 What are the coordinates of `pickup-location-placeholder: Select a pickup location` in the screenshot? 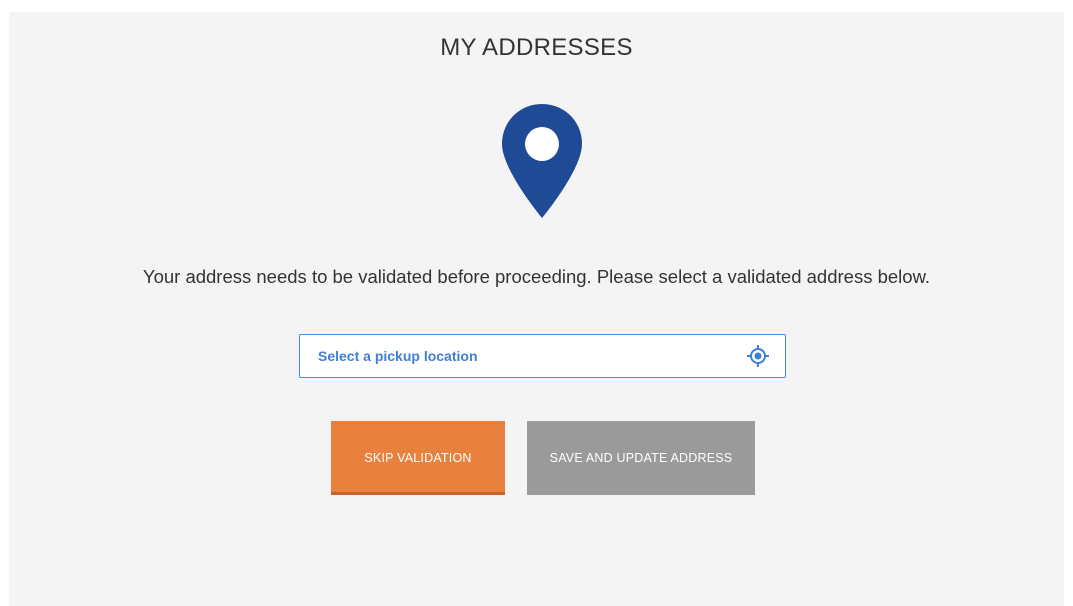 It's located at (398, 356).